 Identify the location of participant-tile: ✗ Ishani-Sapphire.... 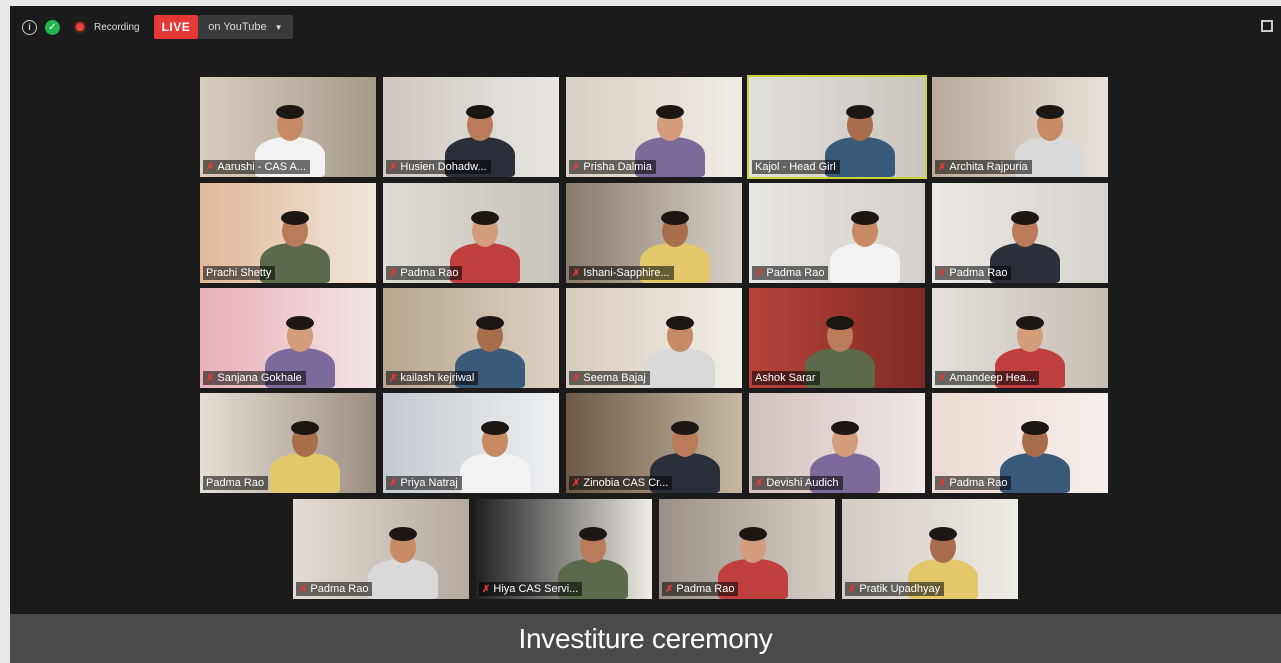
(654, 233).